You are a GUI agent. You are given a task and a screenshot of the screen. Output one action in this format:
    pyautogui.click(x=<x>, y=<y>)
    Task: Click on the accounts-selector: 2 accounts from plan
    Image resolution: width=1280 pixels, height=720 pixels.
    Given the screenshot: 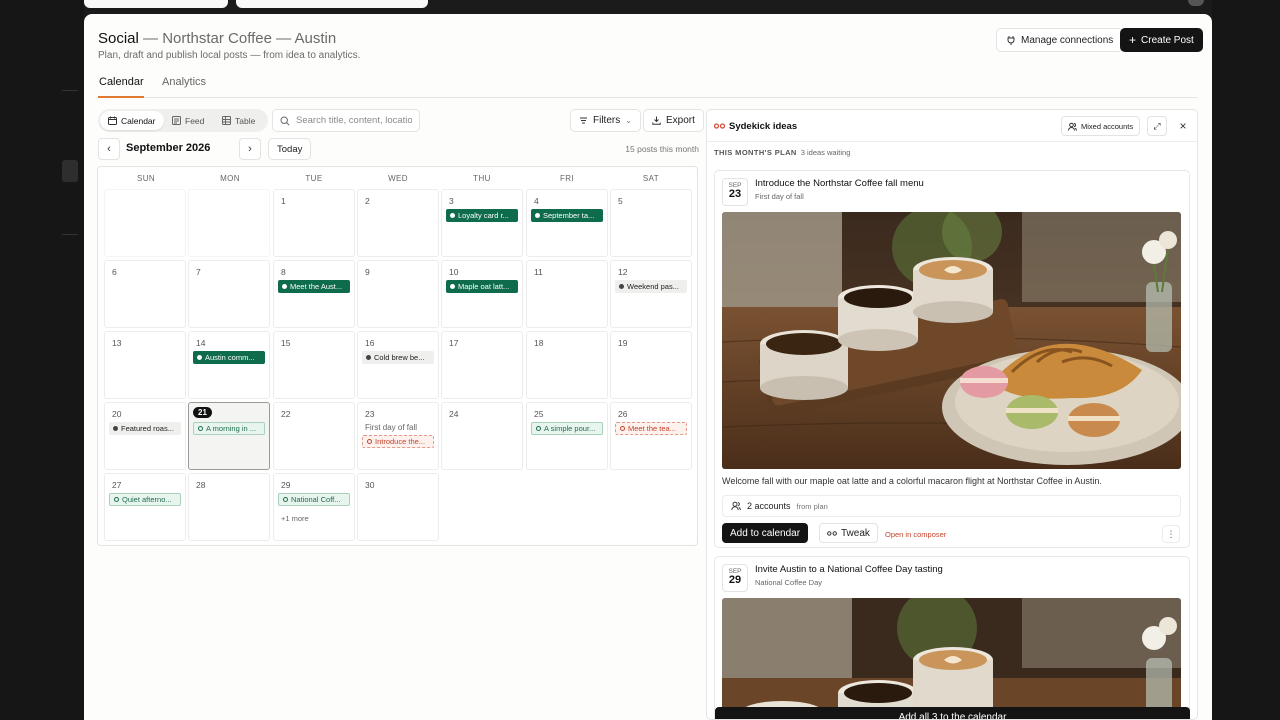 What is the action you would take?
    pyautogui.click(x=951, y=506)
    